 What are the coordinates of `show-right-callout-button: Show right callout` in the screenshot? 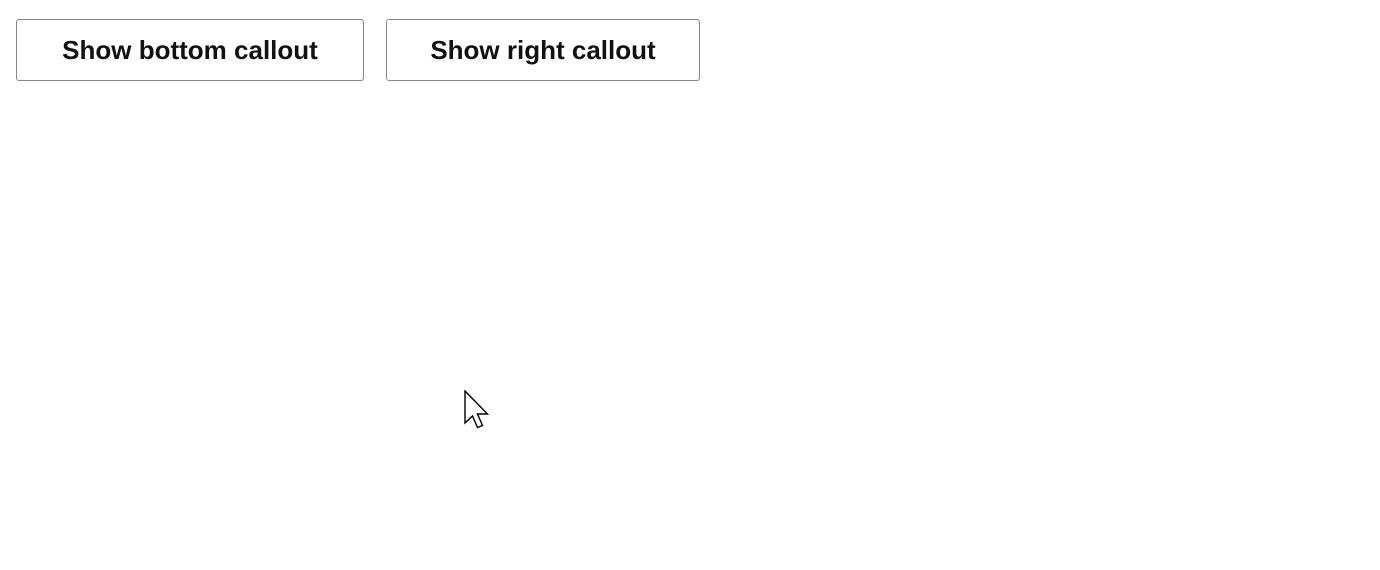 It's located at (543, 50).